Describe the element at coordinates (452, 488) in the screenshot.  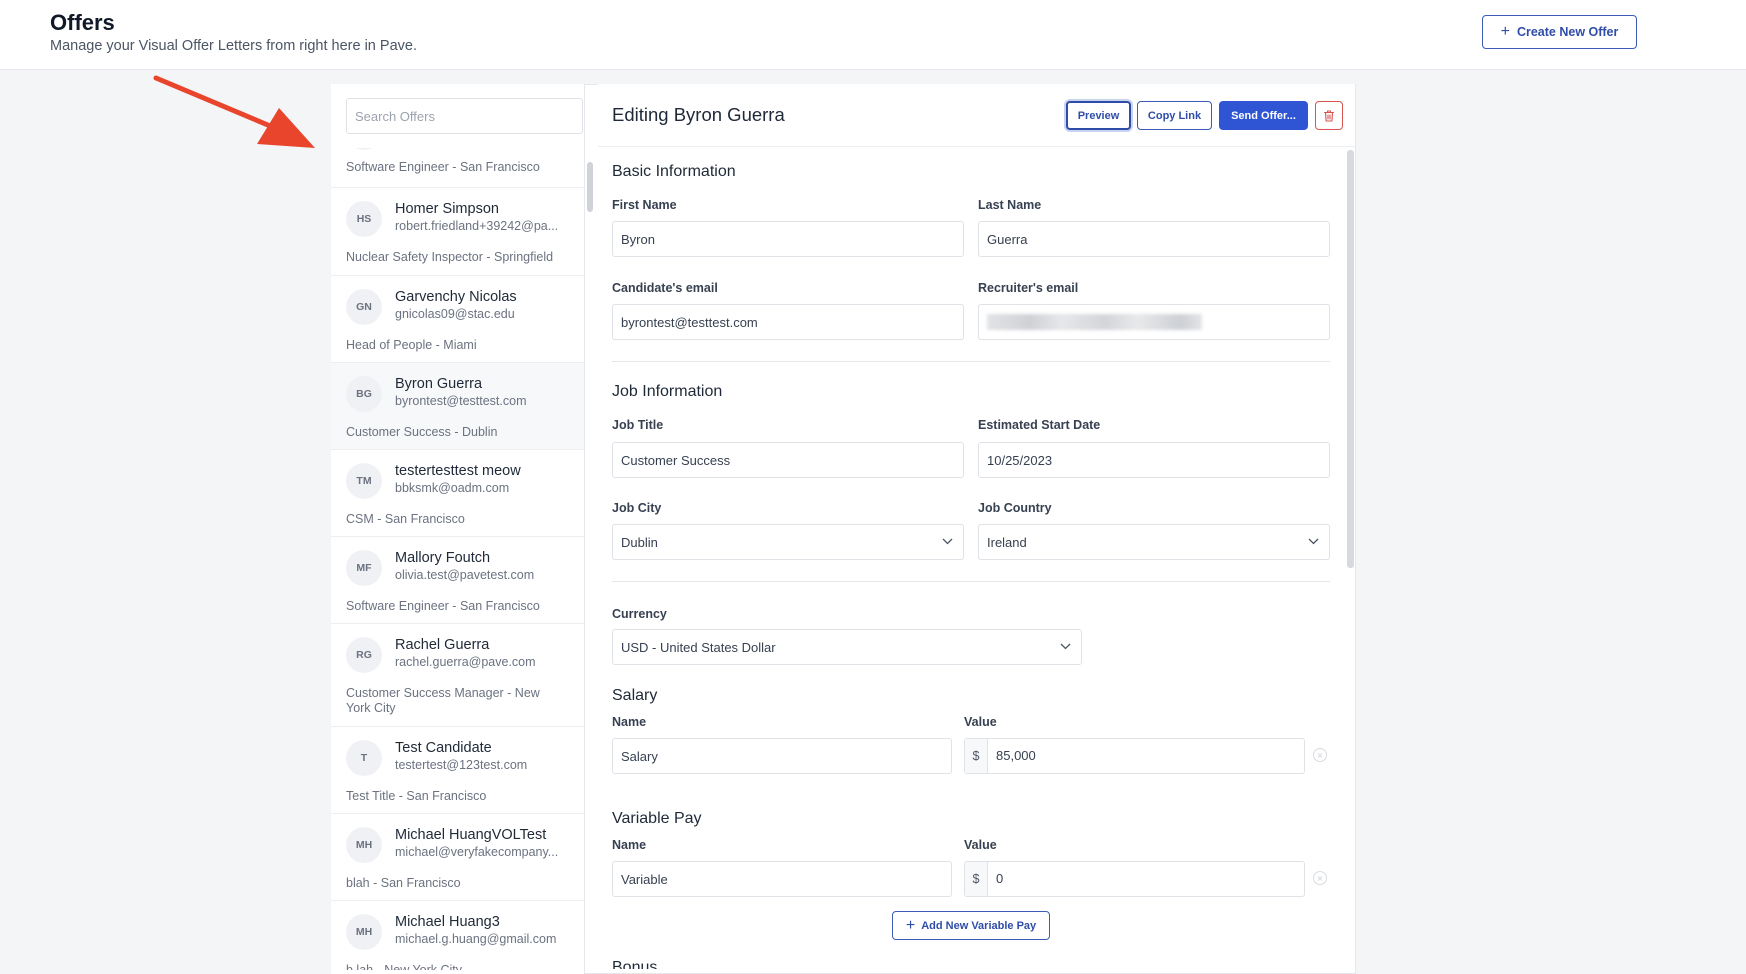
I see `candidate-email: bbksmk@oadm.com` at that location.